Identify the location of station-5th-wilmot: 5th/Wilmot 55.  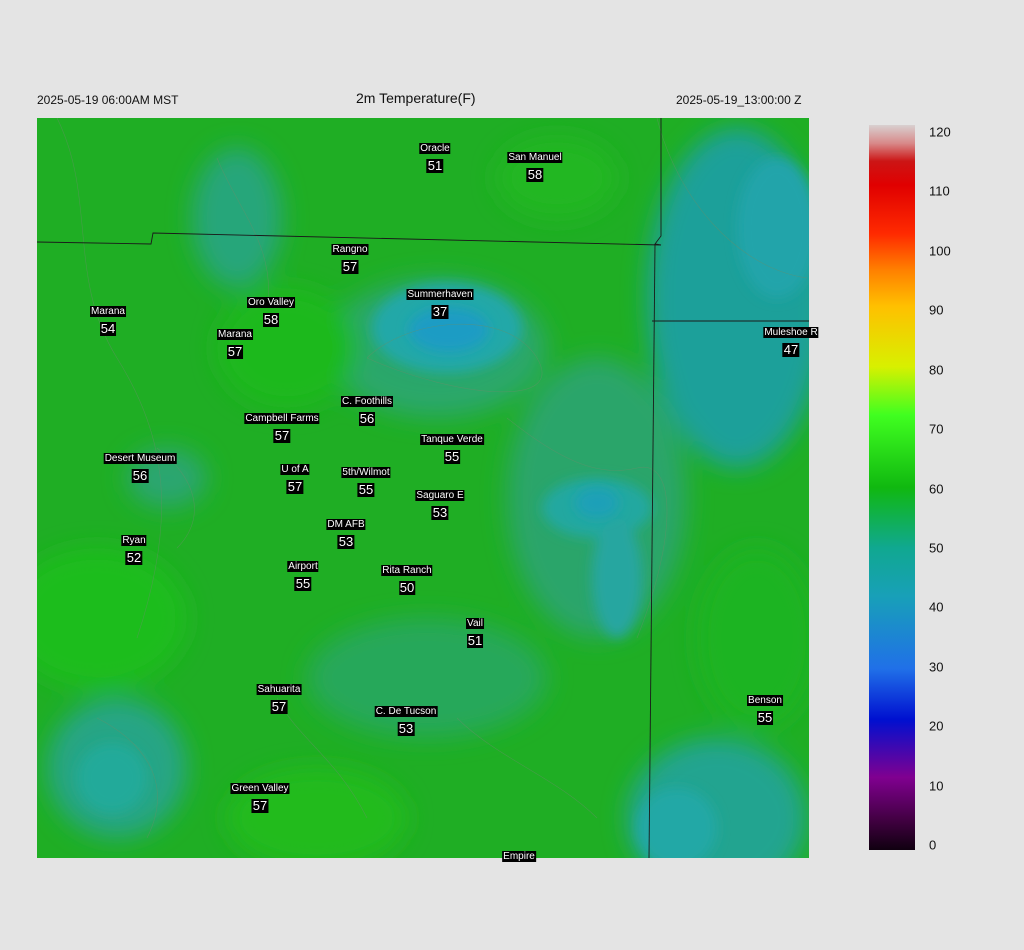
(366, 479).